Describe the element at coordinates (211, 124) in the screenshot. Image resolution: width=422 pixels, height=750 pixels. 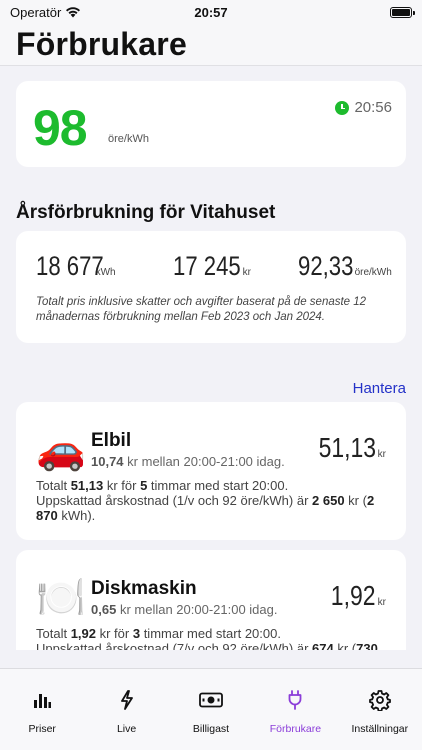
I see `current-price-card: 98 öre/kWh 20:56` at that location.